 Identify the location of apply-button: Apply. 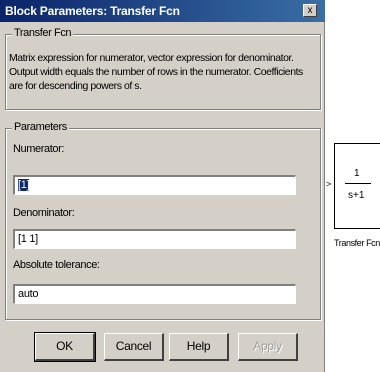
(268, 347).